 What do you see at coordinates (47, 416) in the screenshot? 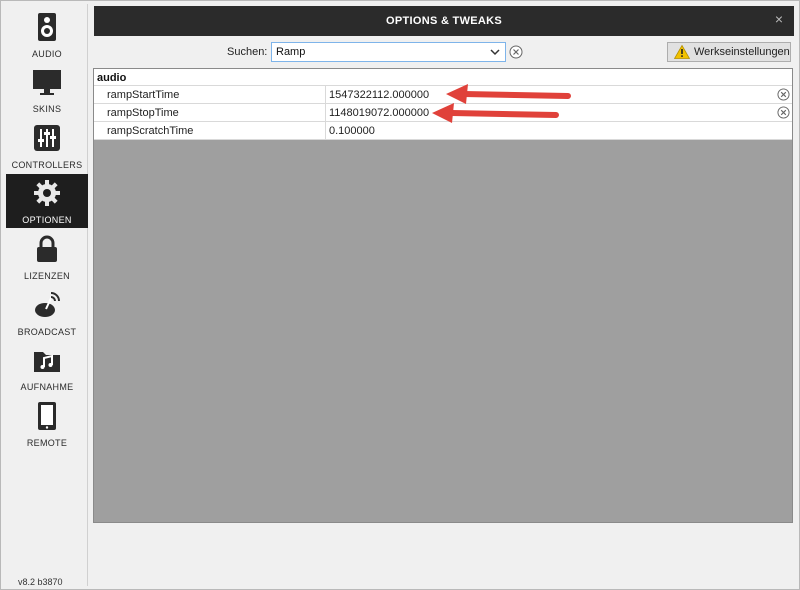
I see `tablet-icon` at bounding box center [47, 416].